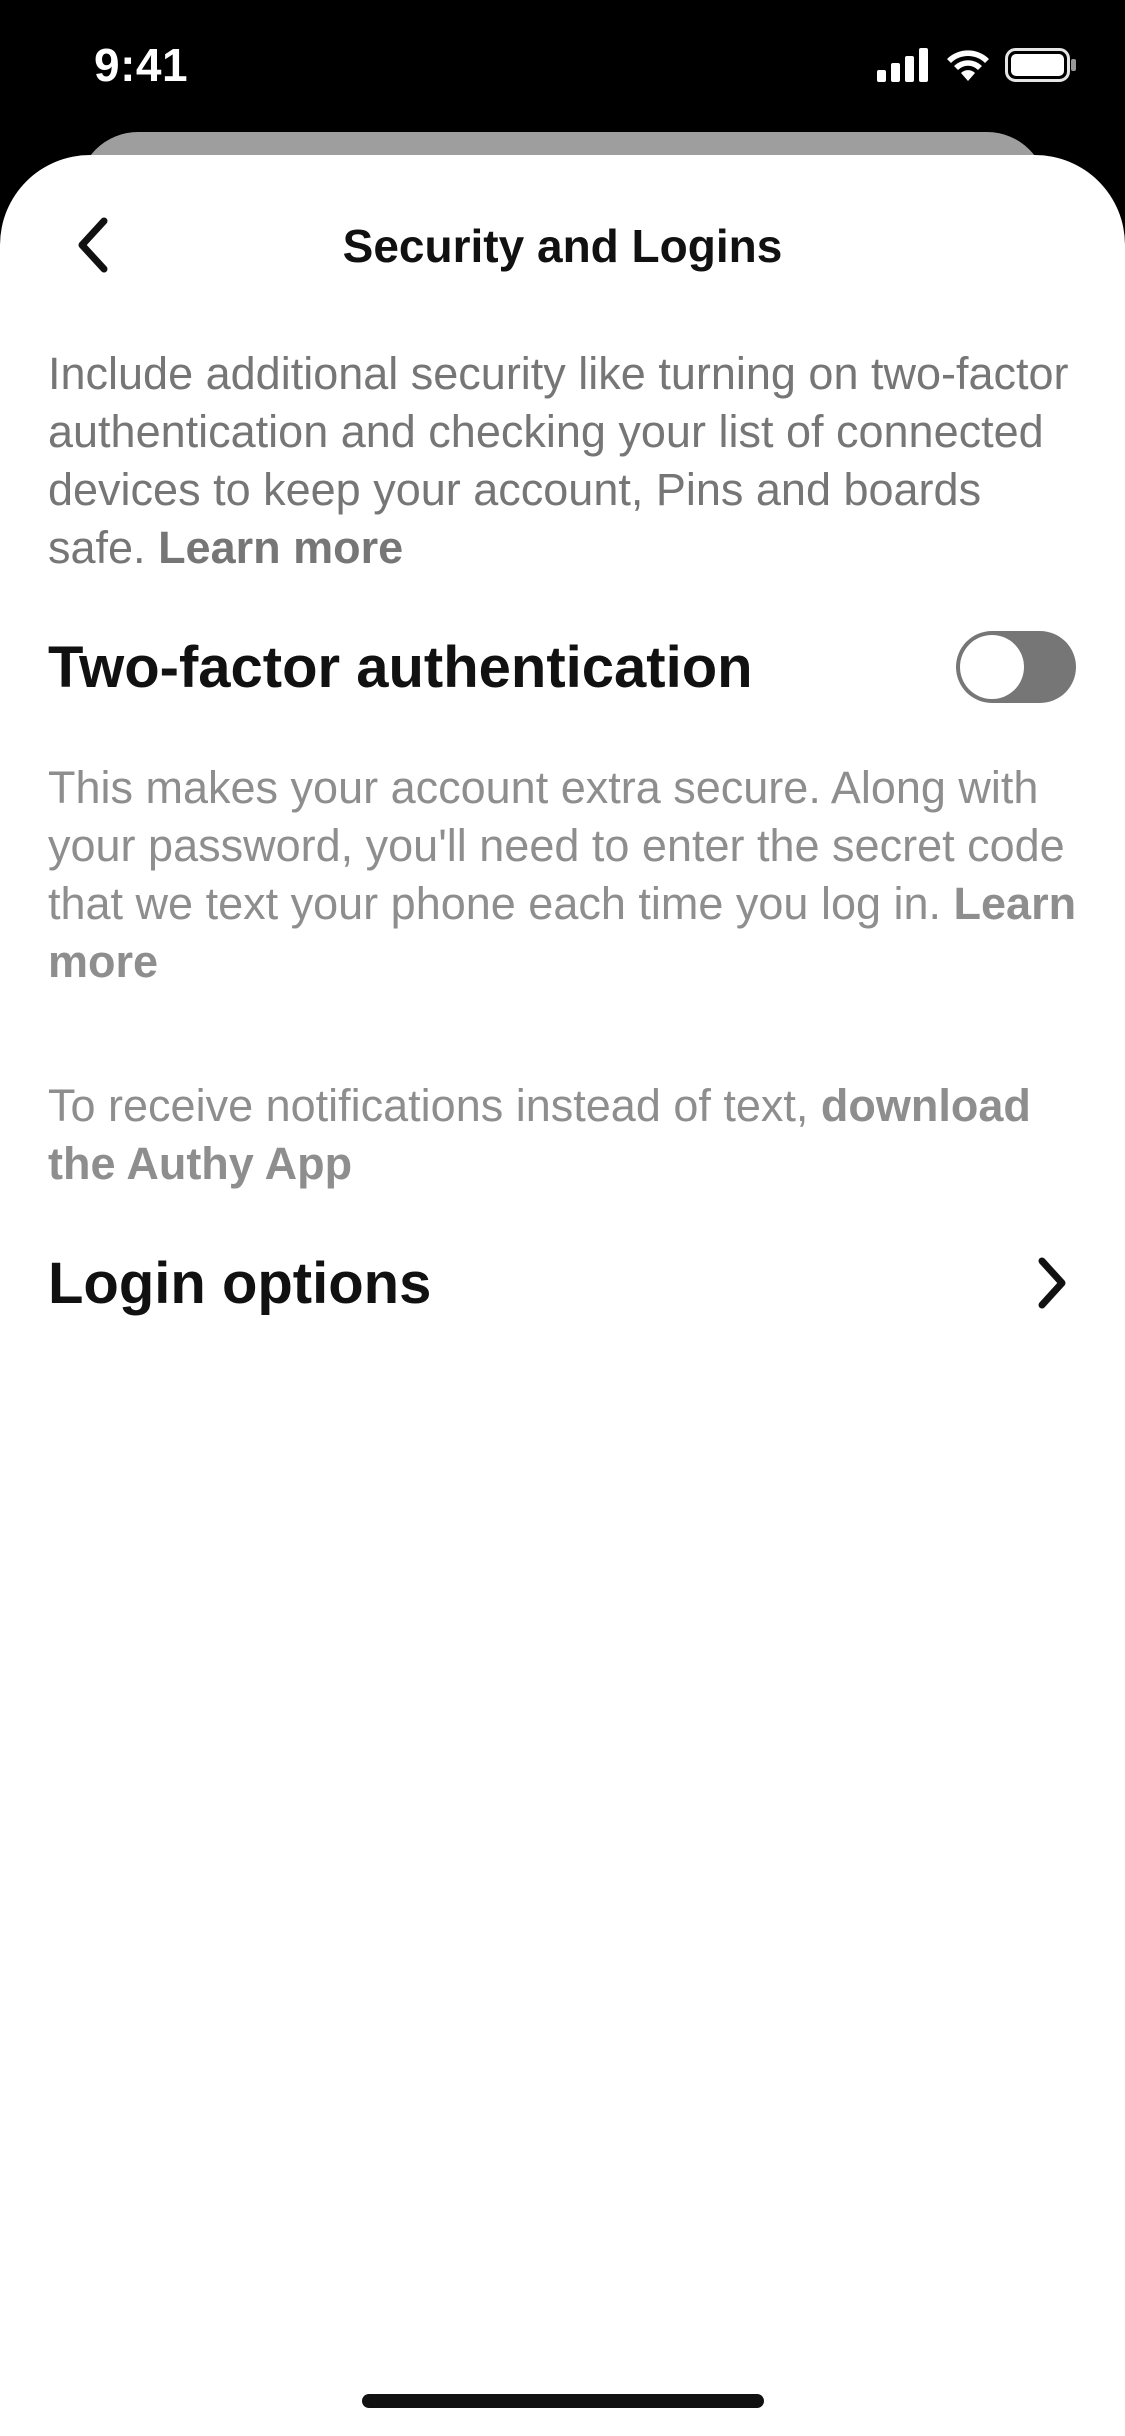 The image size is (1125, 2436). I want to click on two-factor-toggle, so click(1016, 667).